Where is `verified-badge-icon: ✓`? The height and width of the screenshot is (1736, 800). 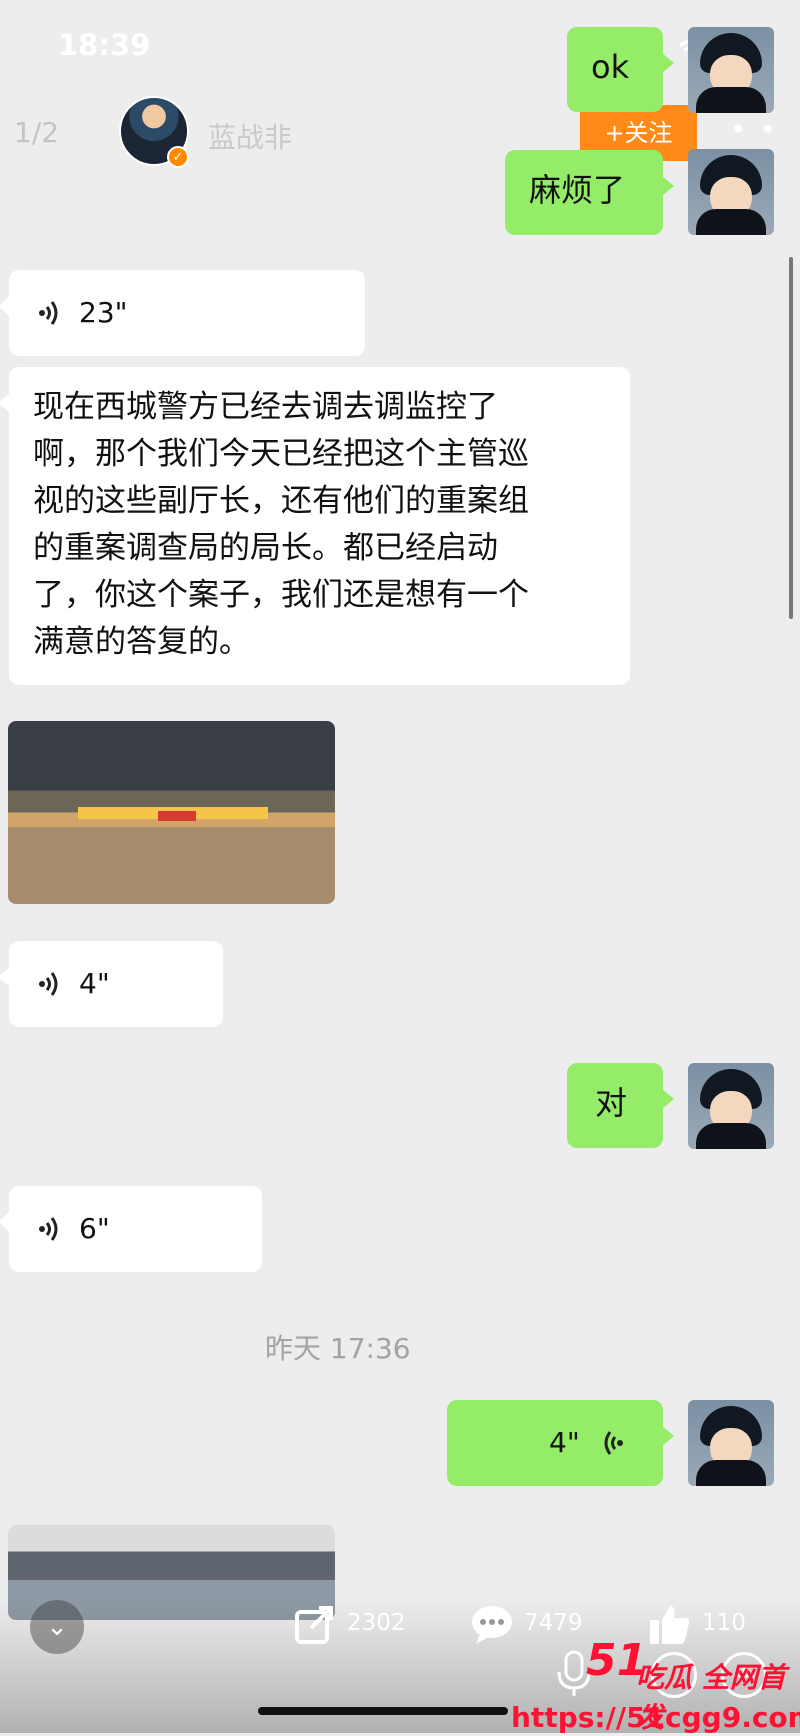 verified-badge-icon: ✓ is located at coordinates (178, 157).